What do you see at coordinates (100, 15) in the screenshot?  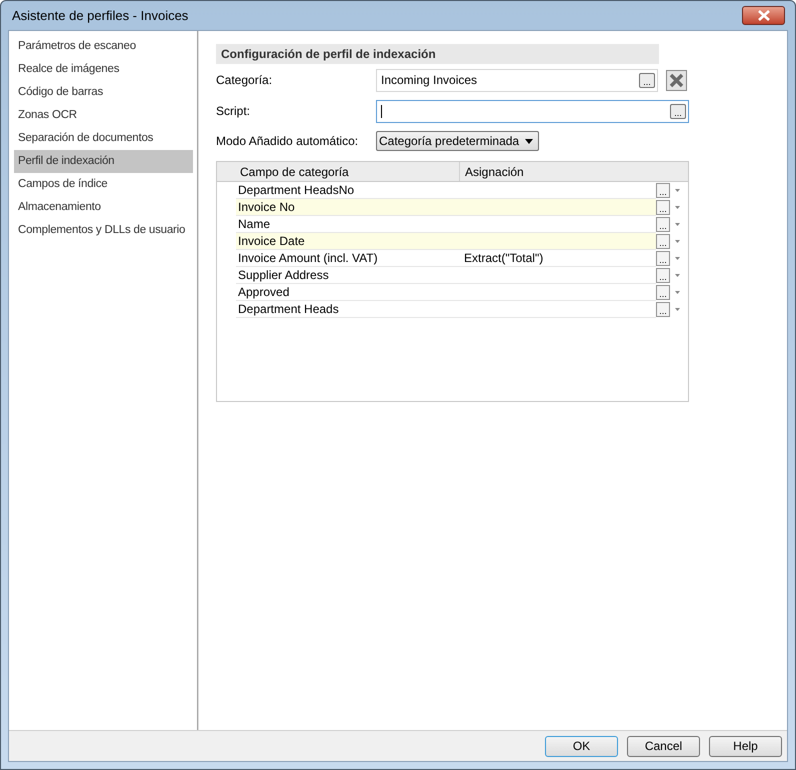 I see `window-title: Asistente de perfiles - Invoices` at bounding box center [100, 15].